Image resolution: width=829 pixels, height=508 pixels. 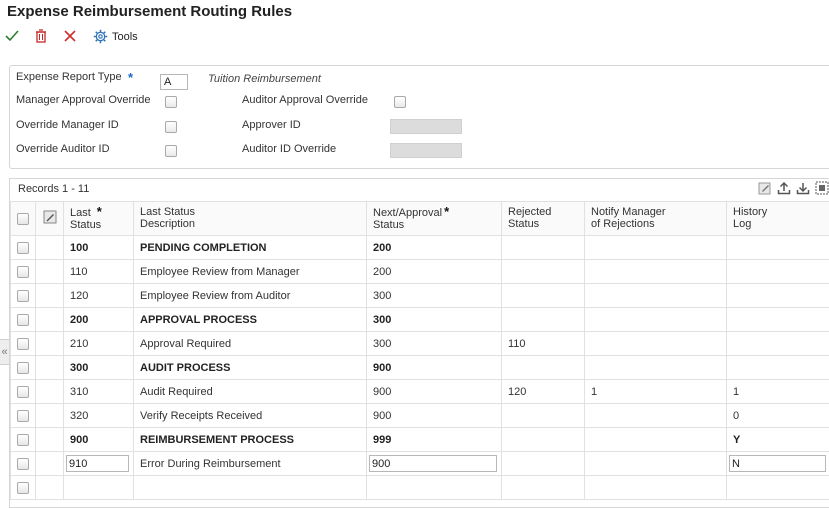 I want to click on cancel-button, so click(x=70, y=36).